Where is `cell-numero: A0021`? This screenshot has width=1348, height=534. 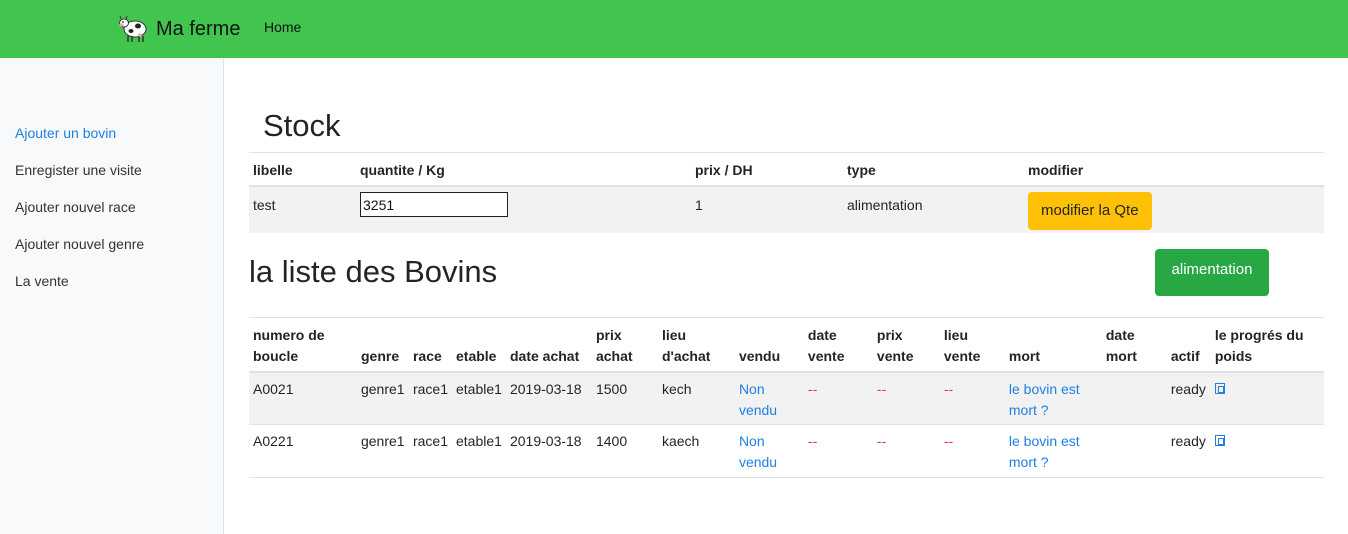
cell-numero: A0021 is located at coordinates (273, 388).